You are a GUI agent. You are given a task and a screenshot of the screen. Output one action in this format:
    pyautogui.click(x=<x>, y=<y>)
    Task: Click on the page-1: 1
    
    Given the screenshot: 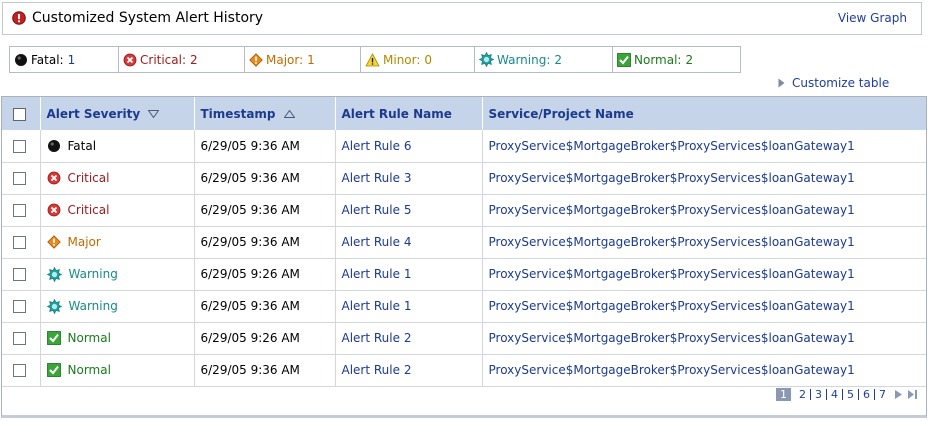 What is the action you would take?
    pyautogui.click(x=783, y=394)
    